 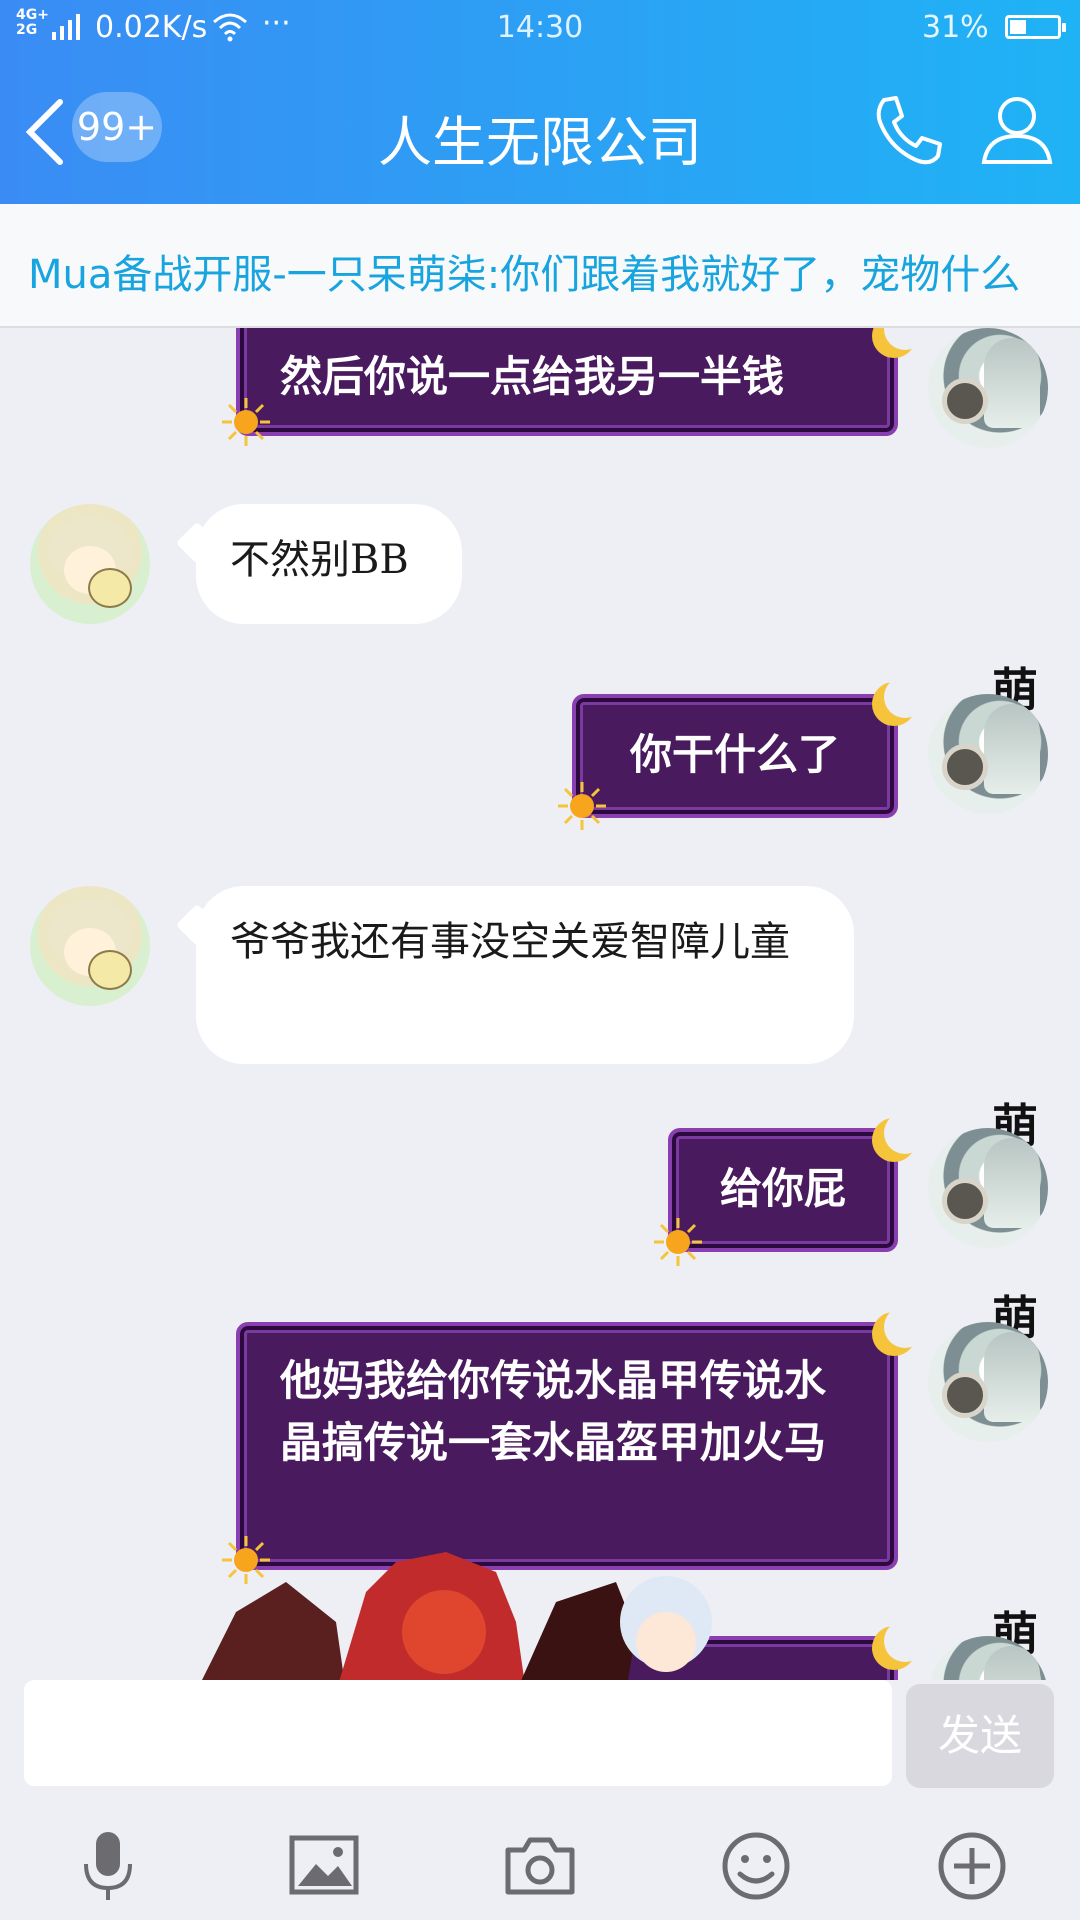 What do you see at coordinates (1035, 27) in the screenshot?
I see `battery-icon` at bounding box center [1035, 27].